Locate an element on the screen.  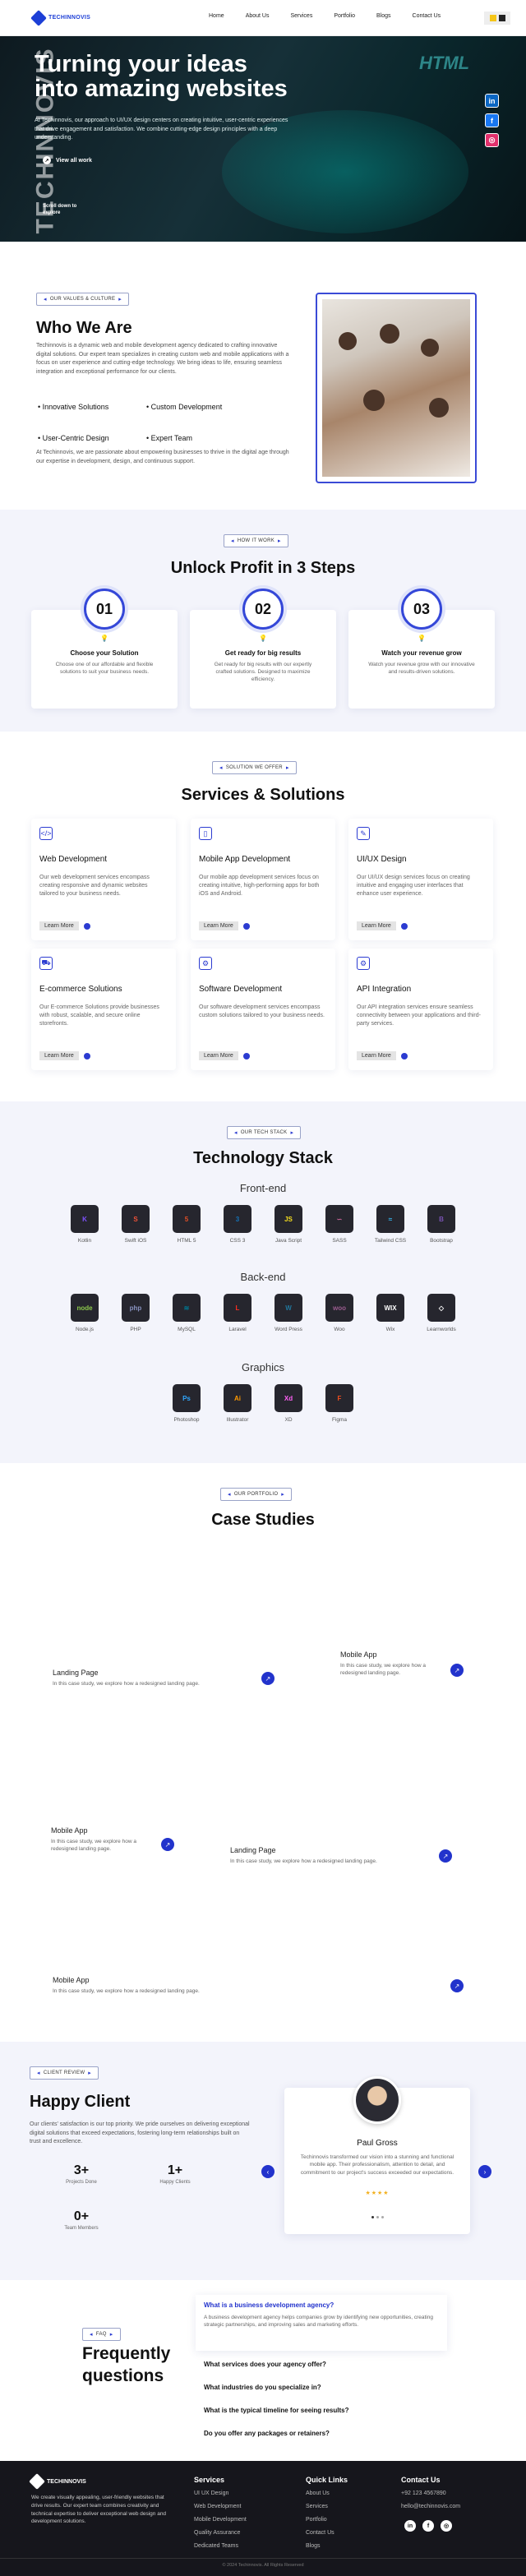
tech-label: SASS is located at coordinates (339, 1241).